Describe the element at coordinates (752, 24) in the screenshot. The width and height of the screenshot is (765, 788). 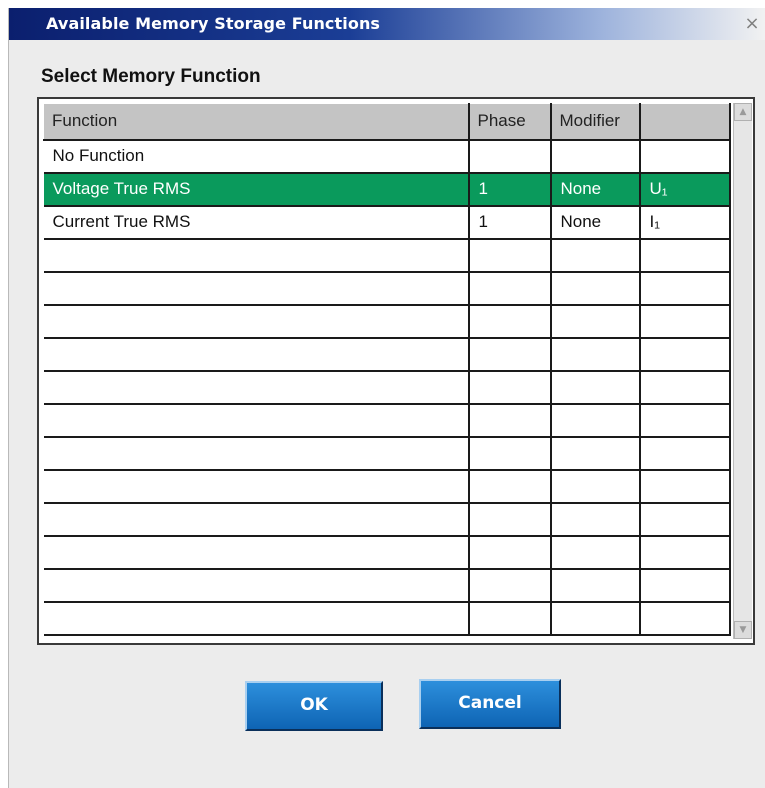
I see `close-icon: ×` at that location.